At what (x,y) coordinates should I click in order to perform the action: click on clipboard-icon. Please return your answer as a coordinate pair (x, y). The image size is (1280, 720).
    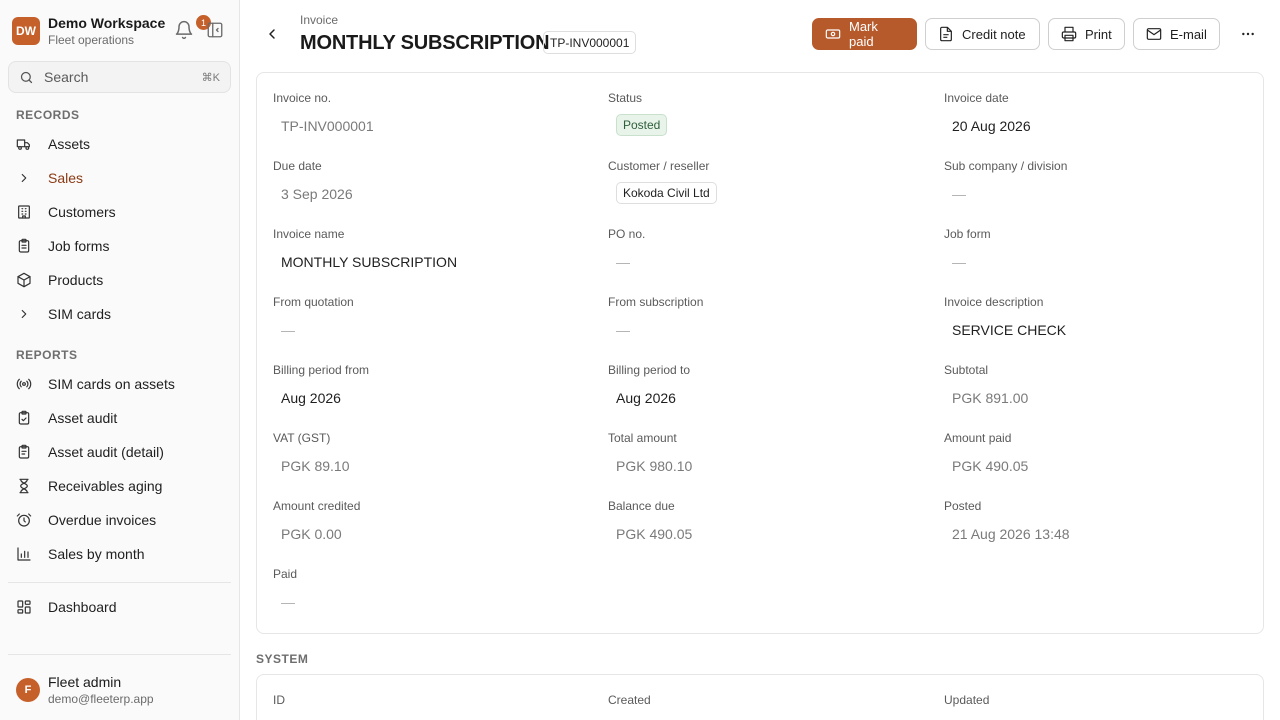
    Looking at the image, I should click on (24, 246).